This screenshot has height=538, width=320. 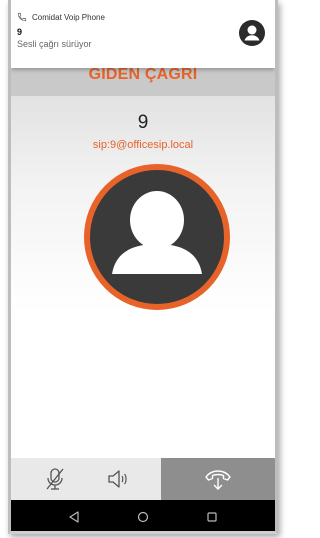 I want to click on speaker-icon, so click(x=117, y=479).